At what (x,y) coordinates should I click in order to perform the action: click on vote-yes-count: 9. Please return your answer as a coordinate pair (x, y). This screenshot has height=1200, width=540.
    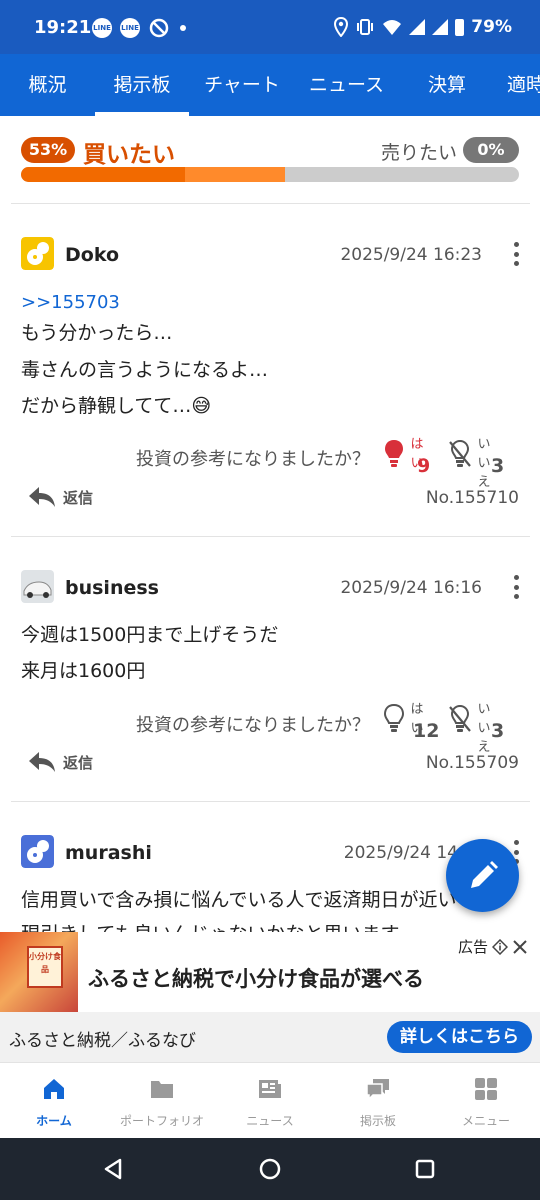
    Looking at the image, I should click on (424, 466).